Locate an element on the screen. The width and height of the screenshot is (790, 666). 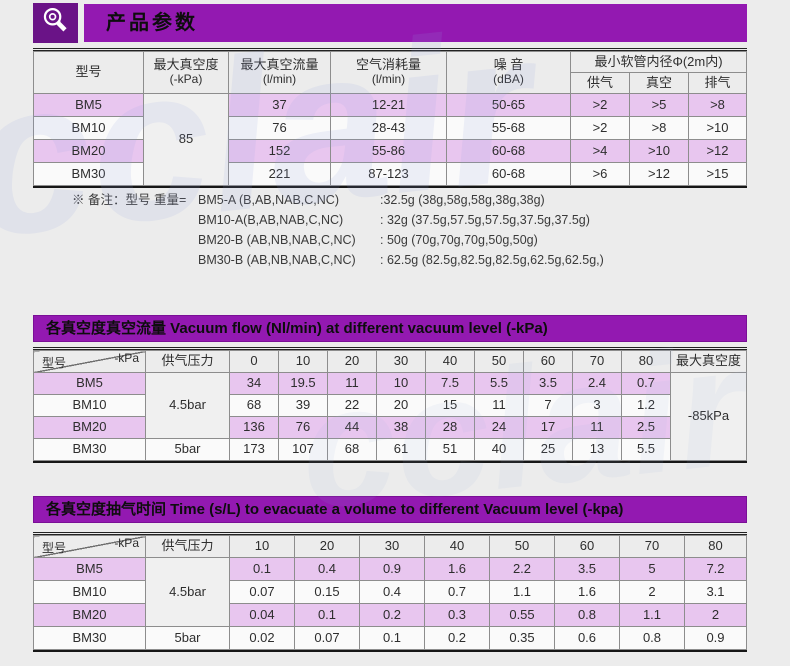
cell: 0.15 is located at coordinates (327, 592).